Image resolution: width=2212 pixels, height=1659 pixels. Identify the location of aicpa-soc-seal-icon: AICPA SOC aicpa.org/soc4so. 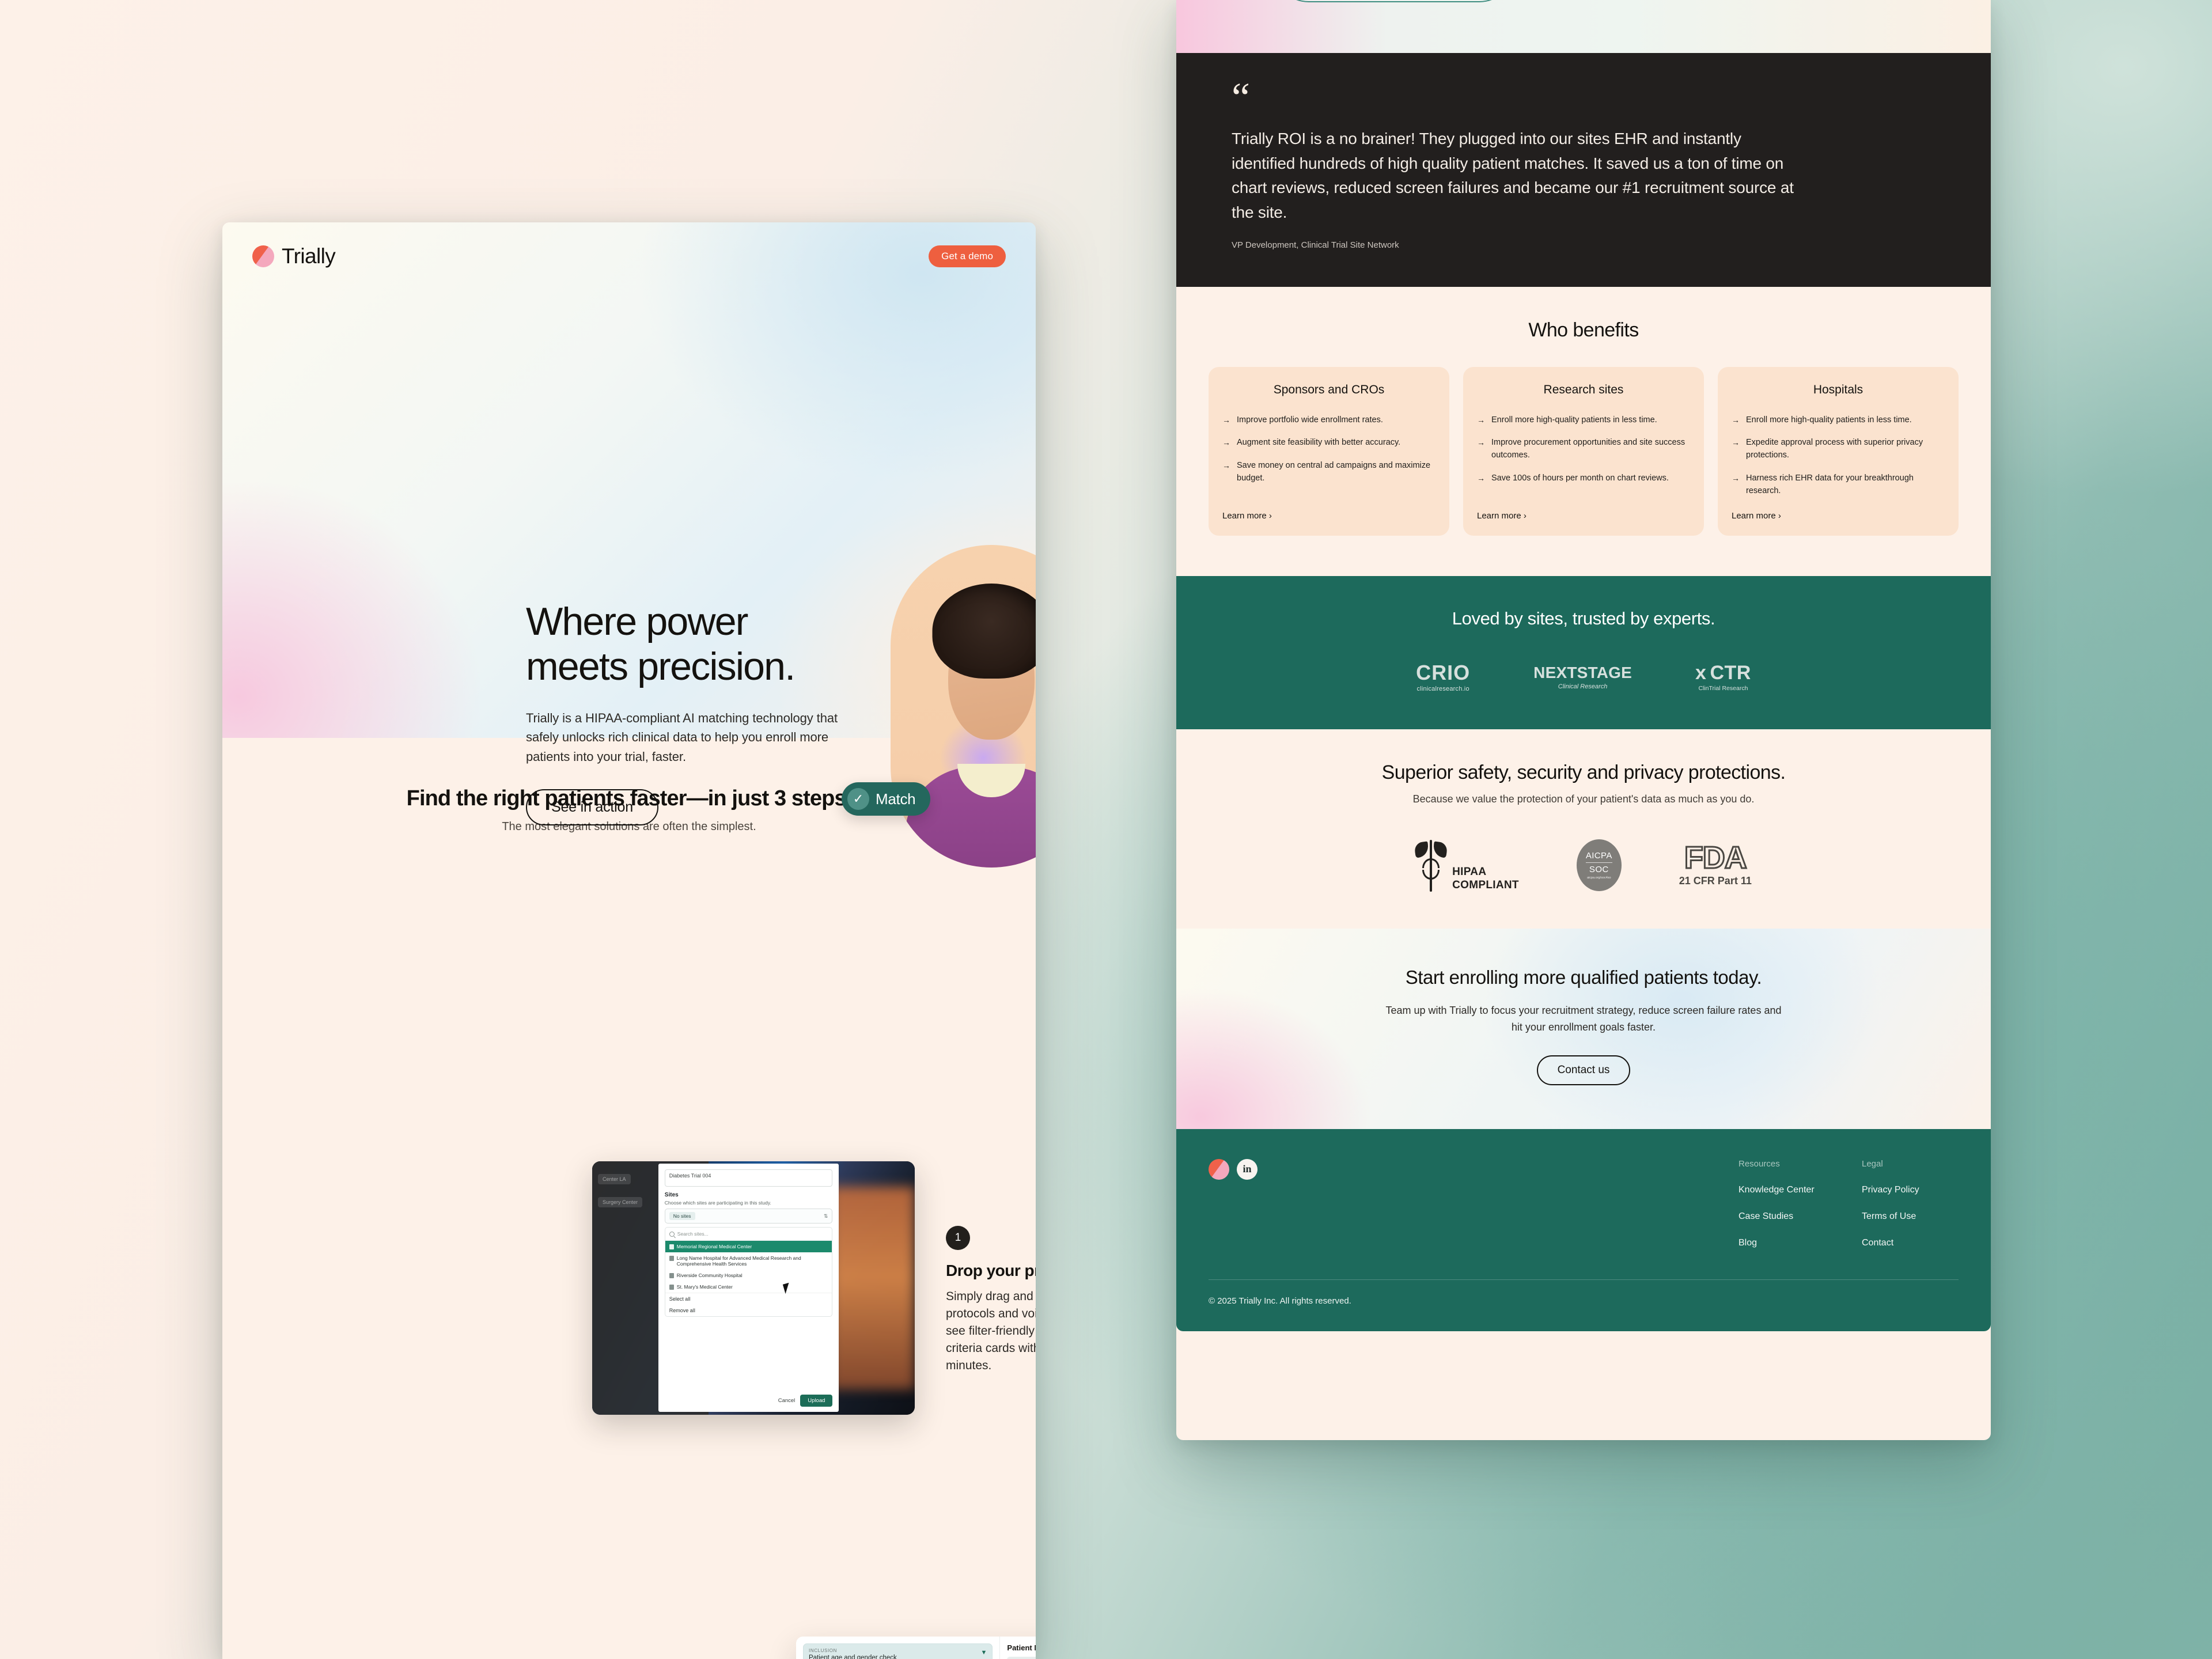
(1599, 865).